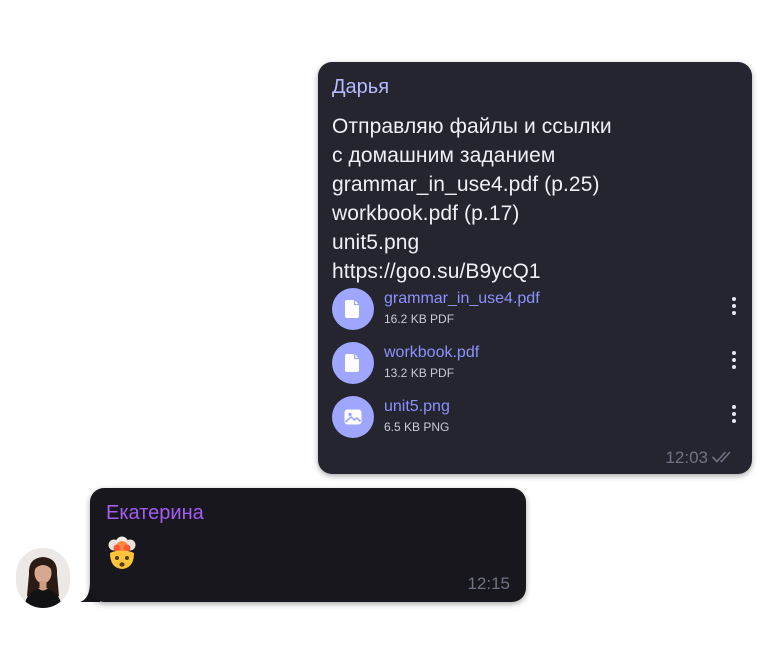 The image size is (768, 664). I want to click on sender-name: Дарья, so click(360, 87).